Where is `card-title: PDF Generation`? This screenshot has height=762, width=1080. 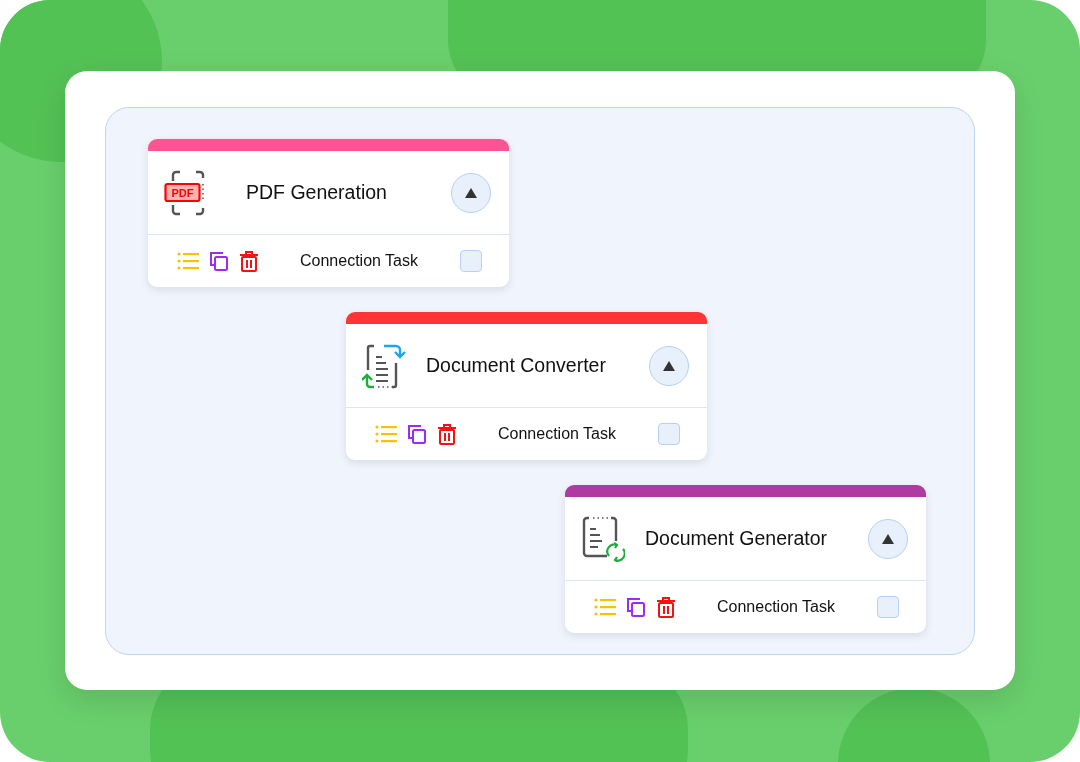 card-title: PDF Generation is located at coordinates (317, 192).